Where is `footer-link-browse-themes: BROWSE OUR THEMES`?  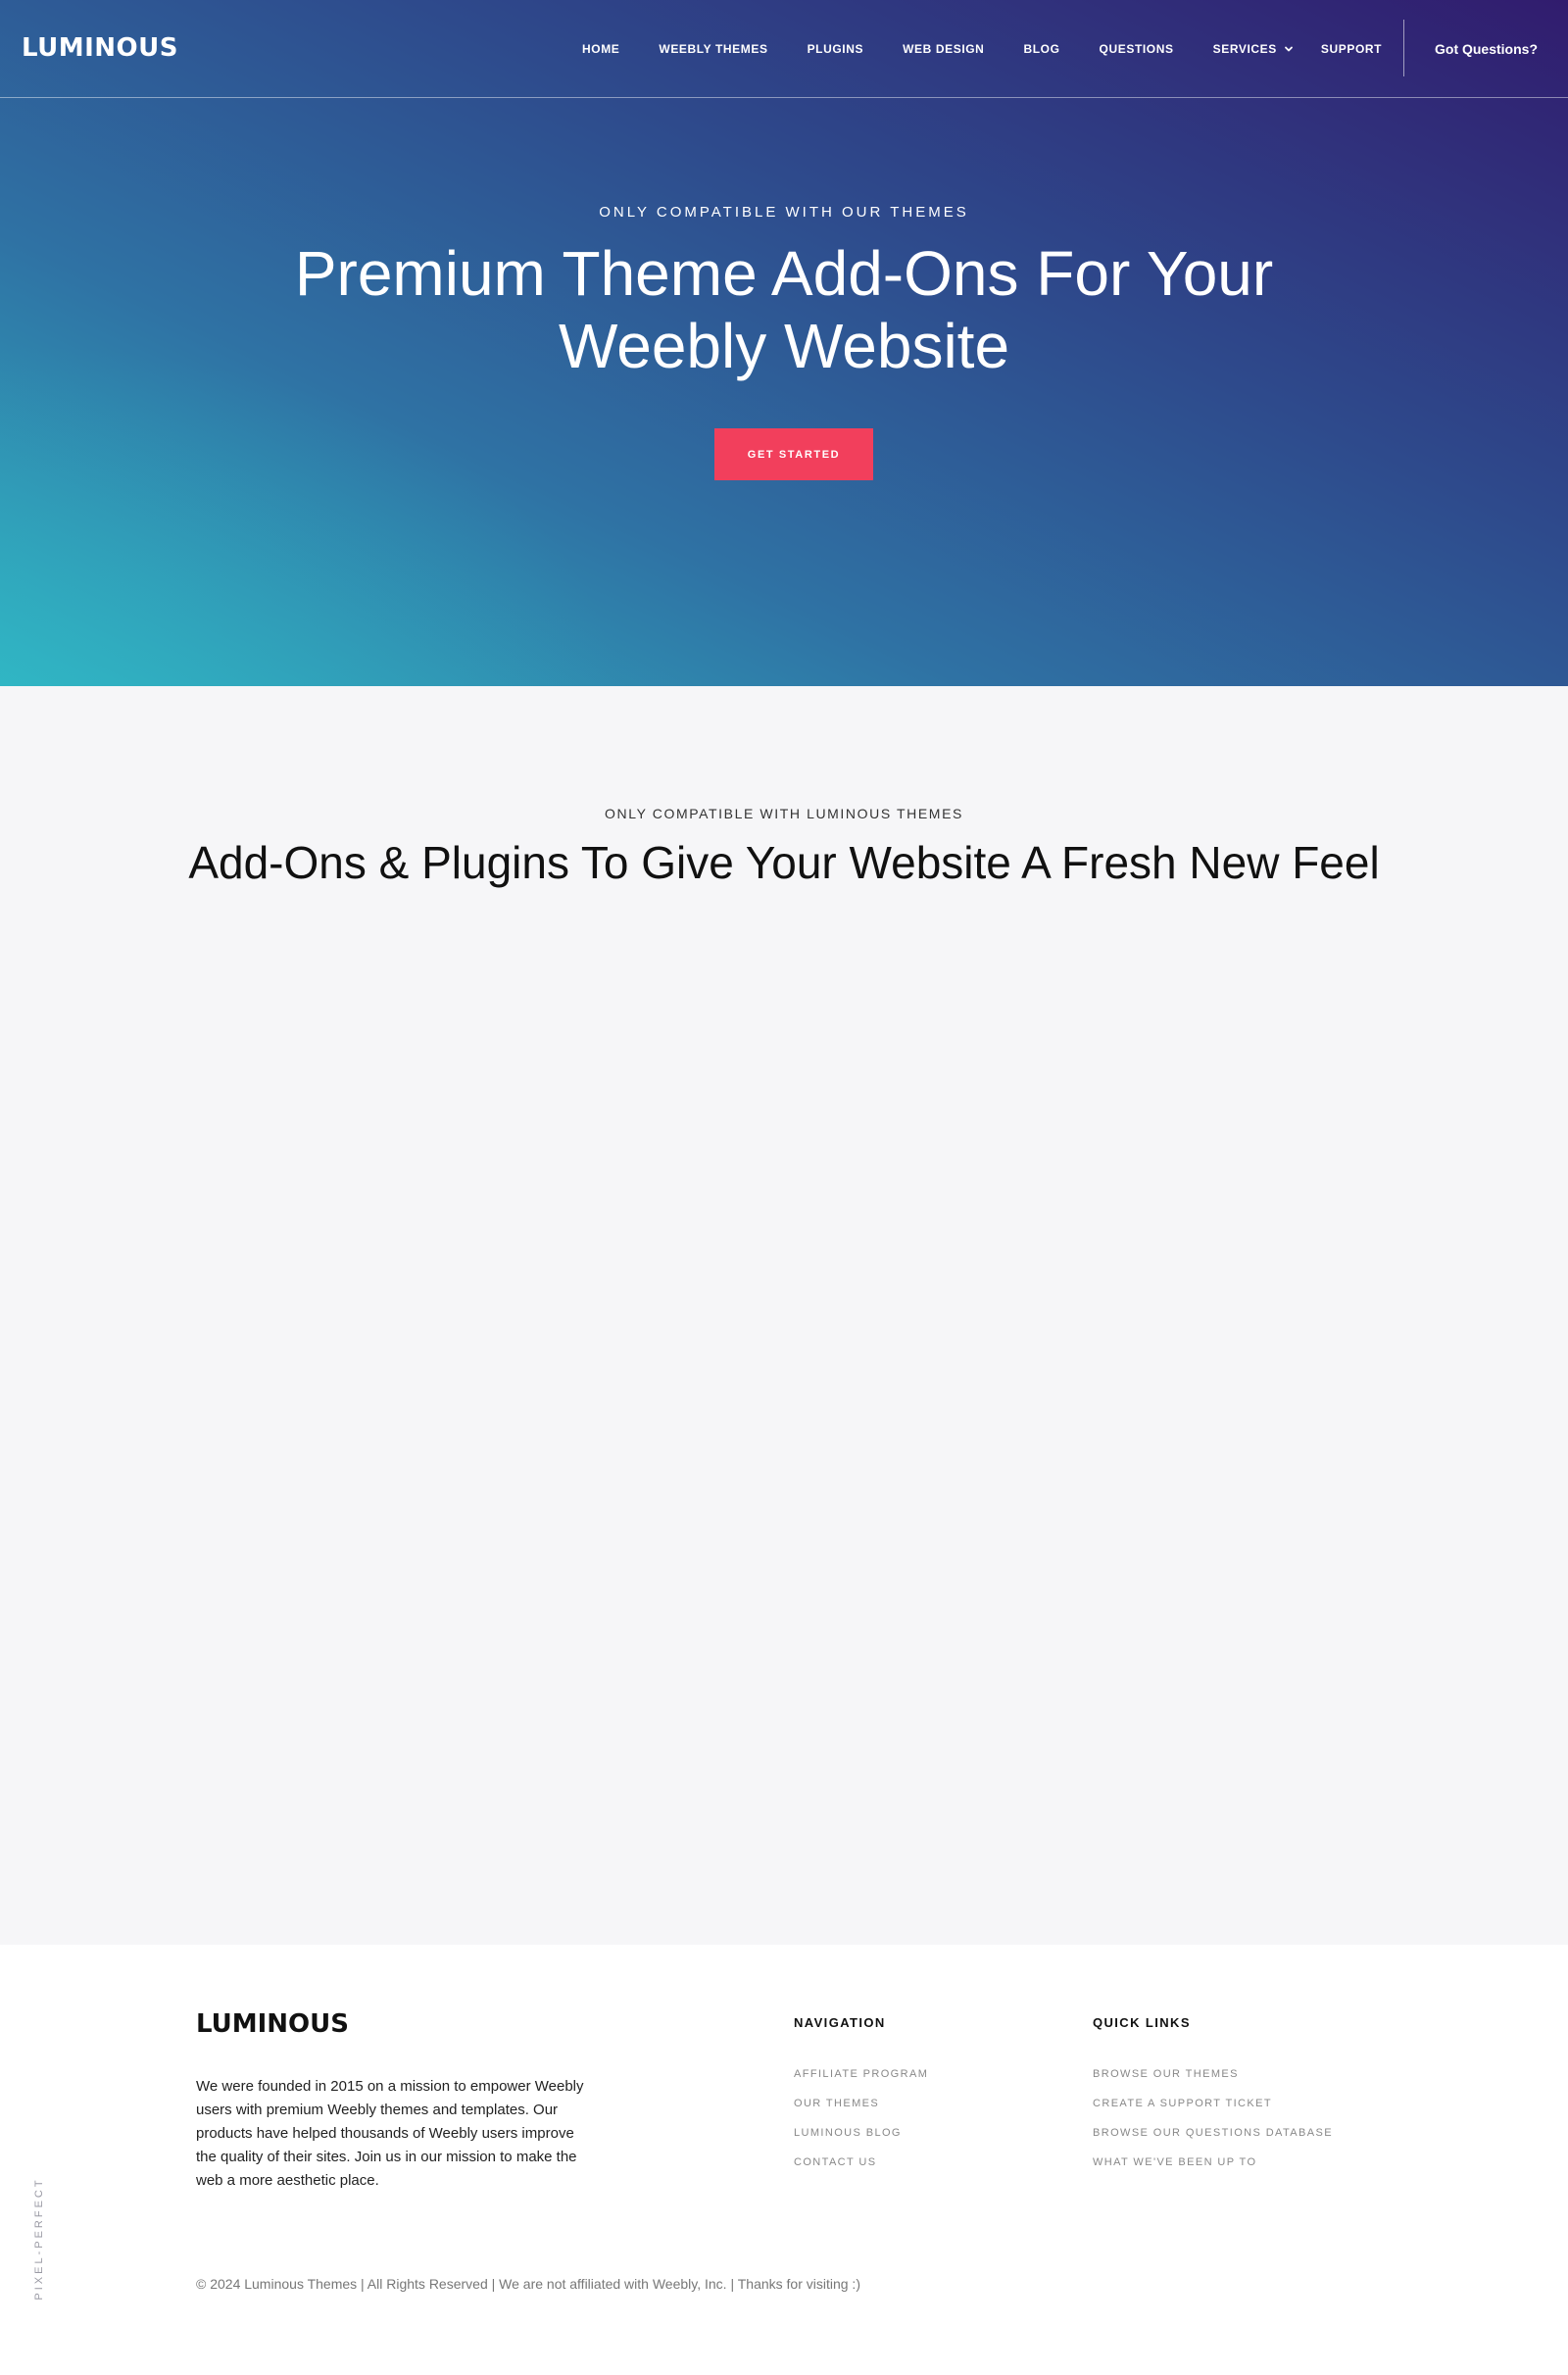 footer-link-browse-themes: BROWSE OUR THEMES is located at coordinates (1213, 2074).